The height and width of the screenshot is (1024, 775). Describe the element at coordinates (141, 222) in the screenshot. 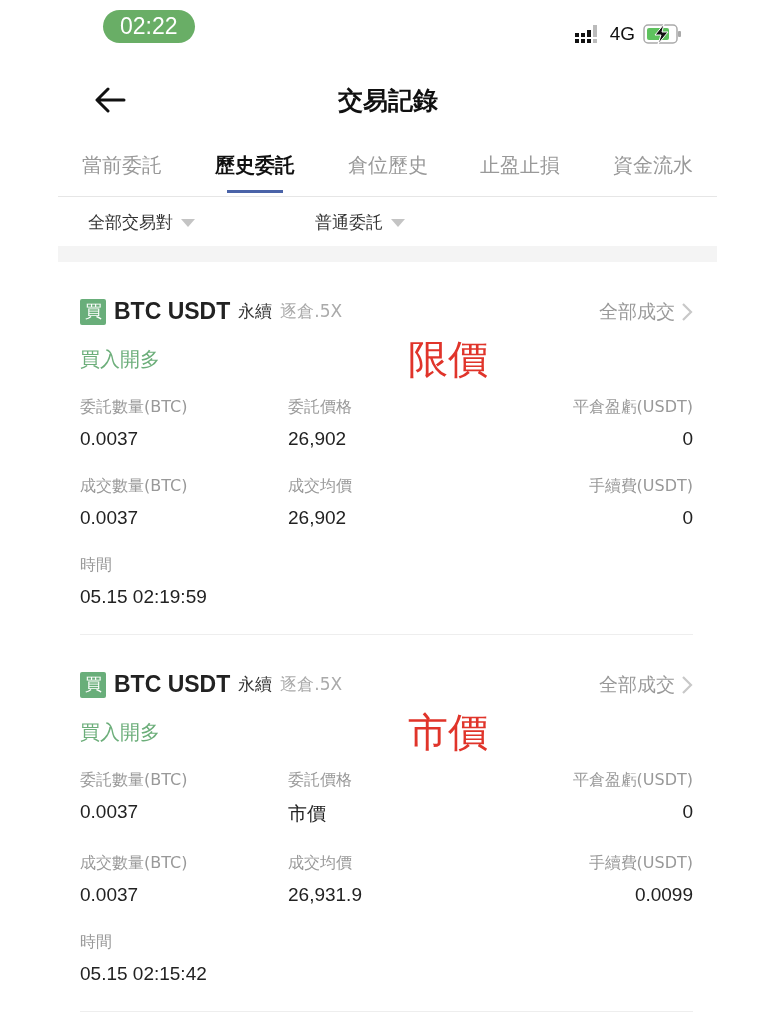

I see `filter-dropdown: 全部交易對` at that location.